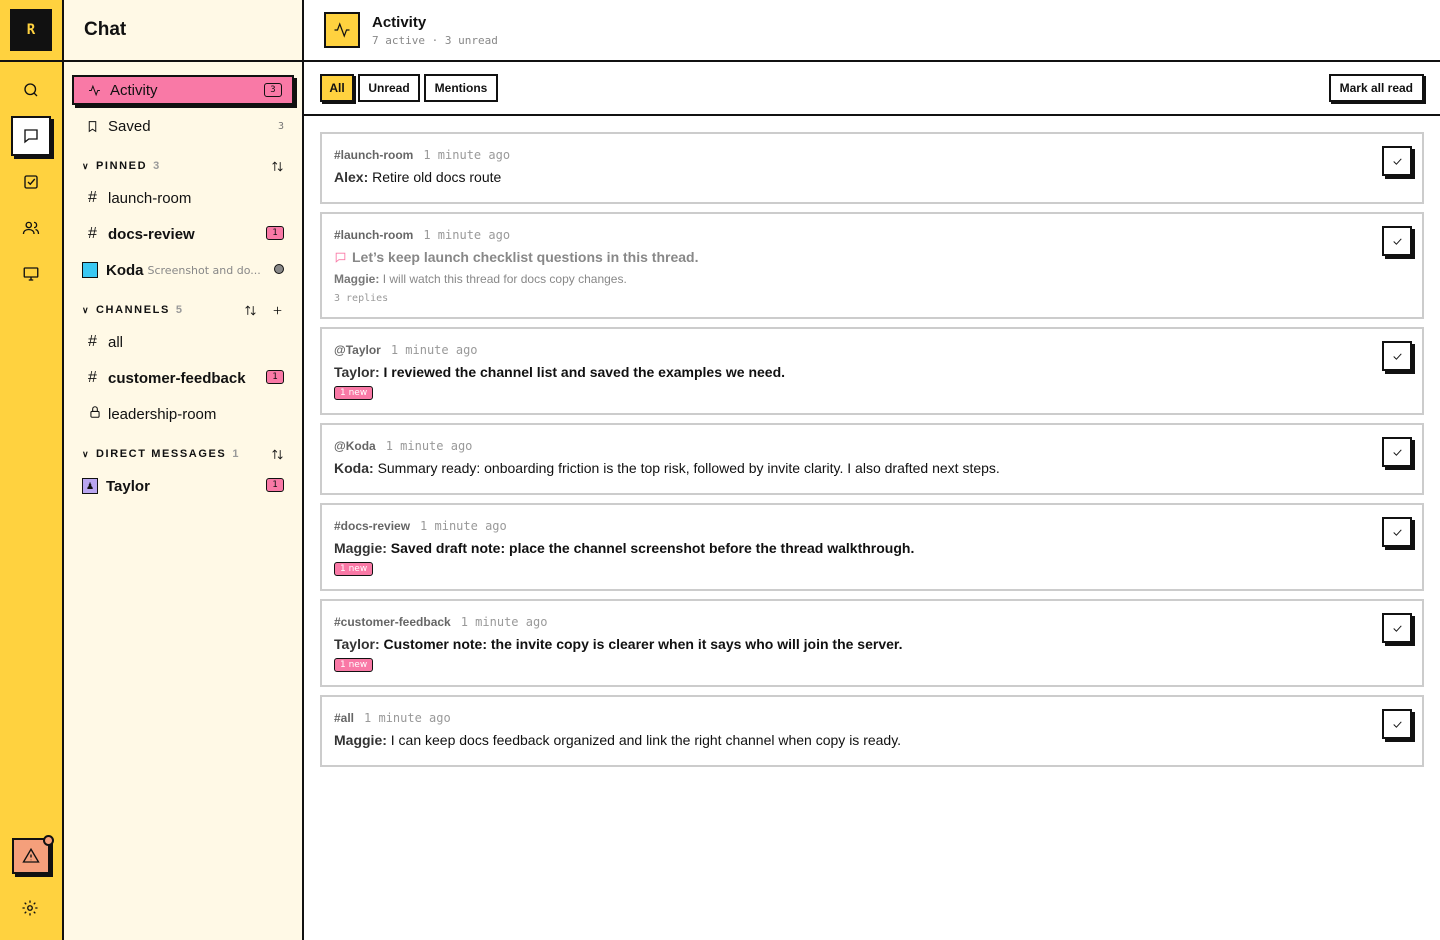 The width and height of the screenshot is (1440, 940). I want to click on sidebar-item-customer-feedback: # customer-feedback 1, so click(183, 378).